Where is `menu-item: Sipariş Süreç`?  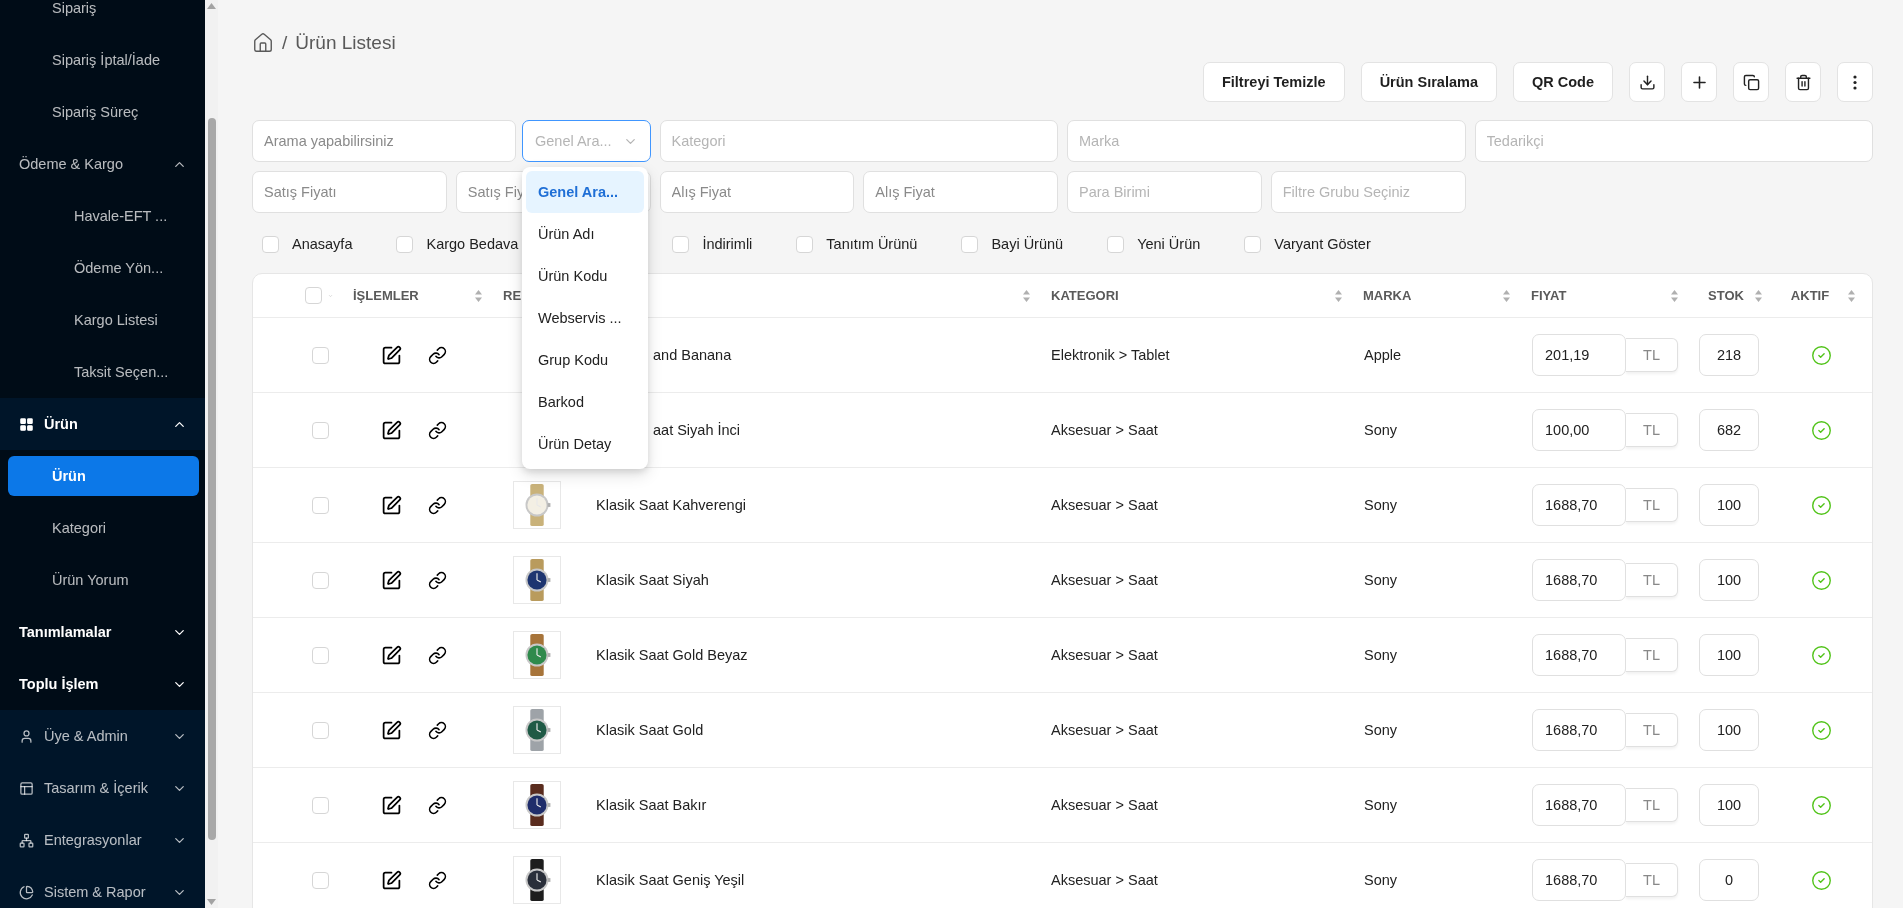 menu-item: Sipariş Süreç is located at coordinates (103, 112).